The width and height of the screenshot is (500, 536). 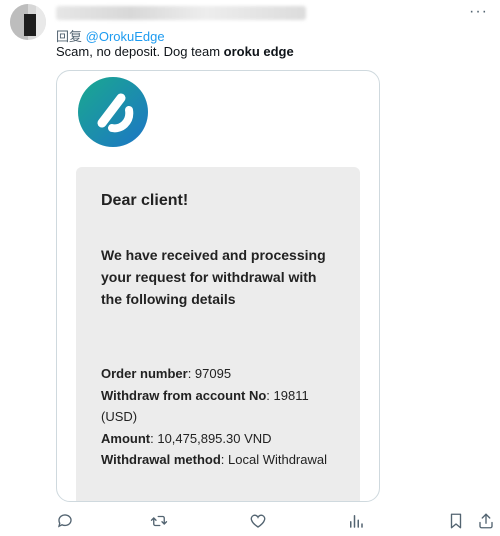 I want to click on avatar-pixel, so click(x=41, y=22).